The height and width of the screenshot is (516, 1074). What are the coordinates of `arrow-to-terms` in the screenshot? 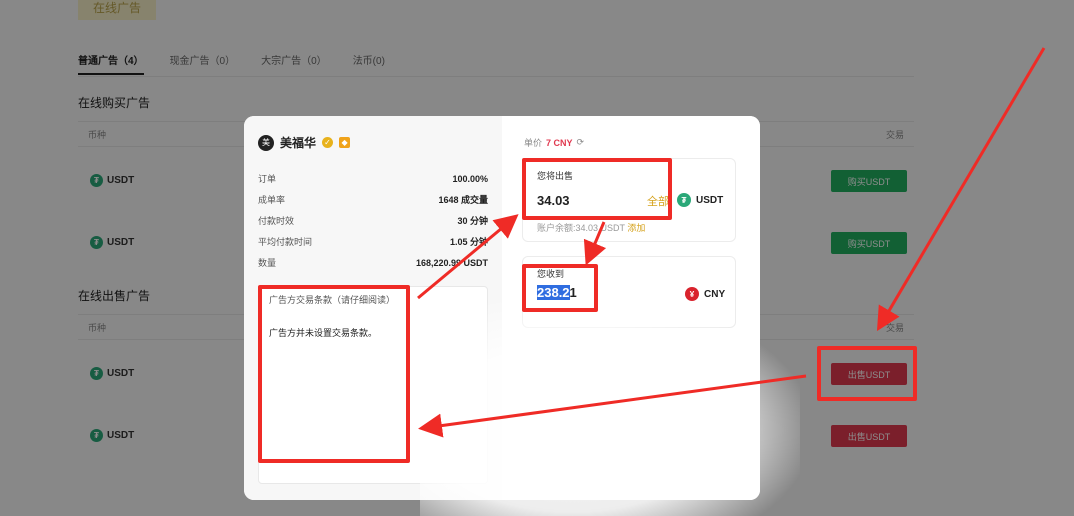 It's located at (612, 406).